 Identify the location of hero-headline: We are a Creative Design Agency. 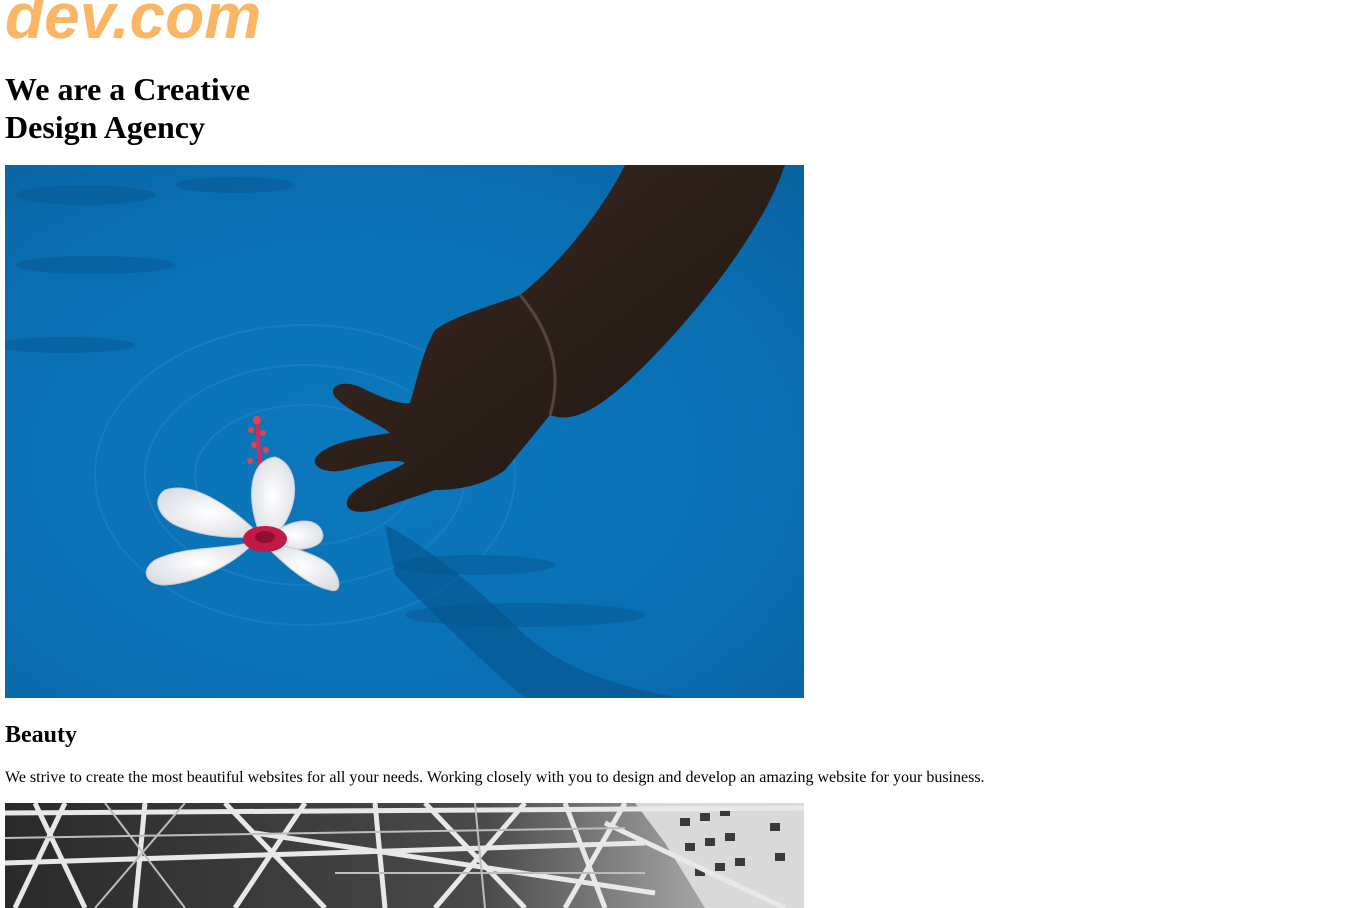
(155, 108).